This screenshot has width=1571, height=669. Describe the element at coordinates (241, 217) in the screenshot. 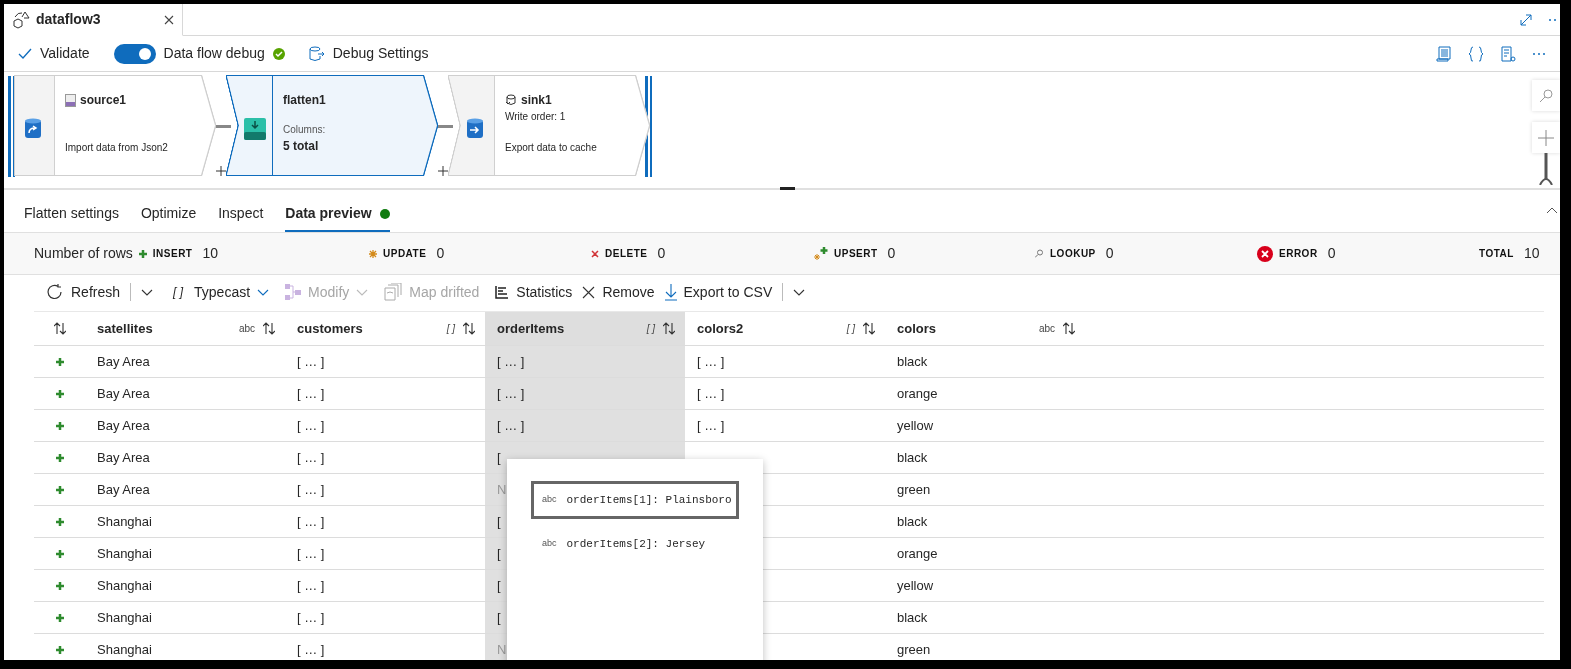

I see `panel-tab: Inspect` at that location.